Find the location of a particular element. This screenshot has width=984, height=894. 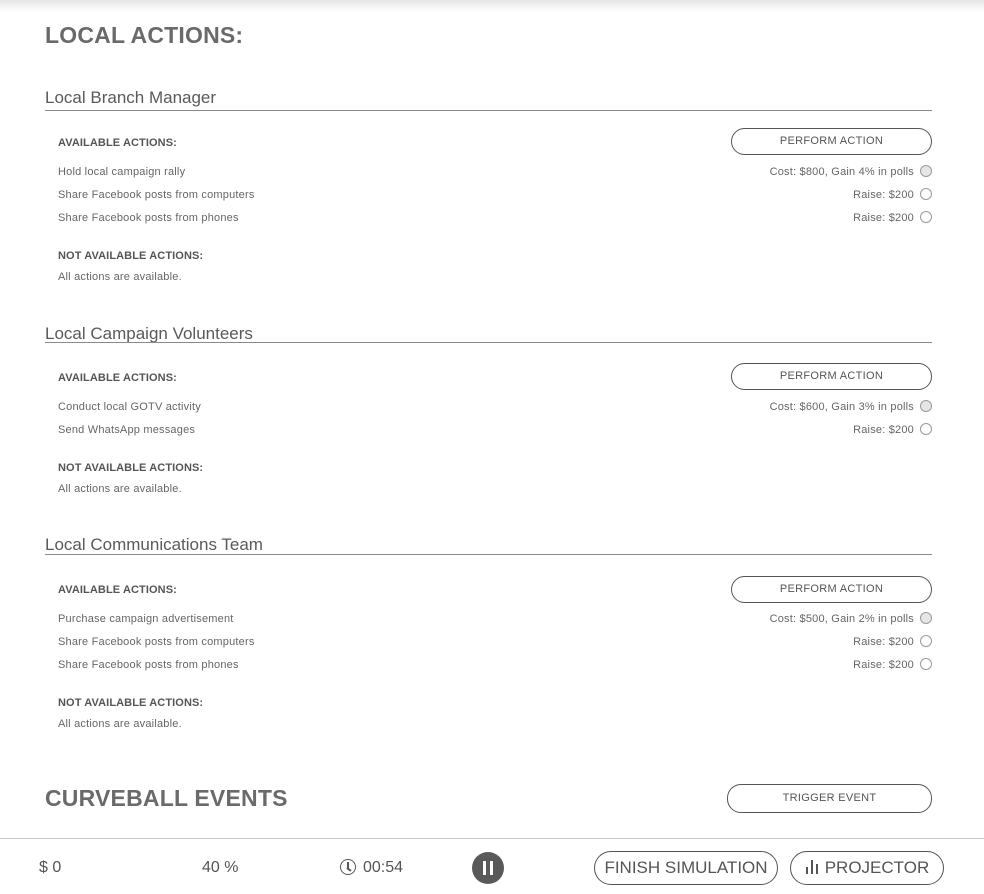

curveball-events-heading: CURVEBALL EVENTS is located at coordinates (166, 798).